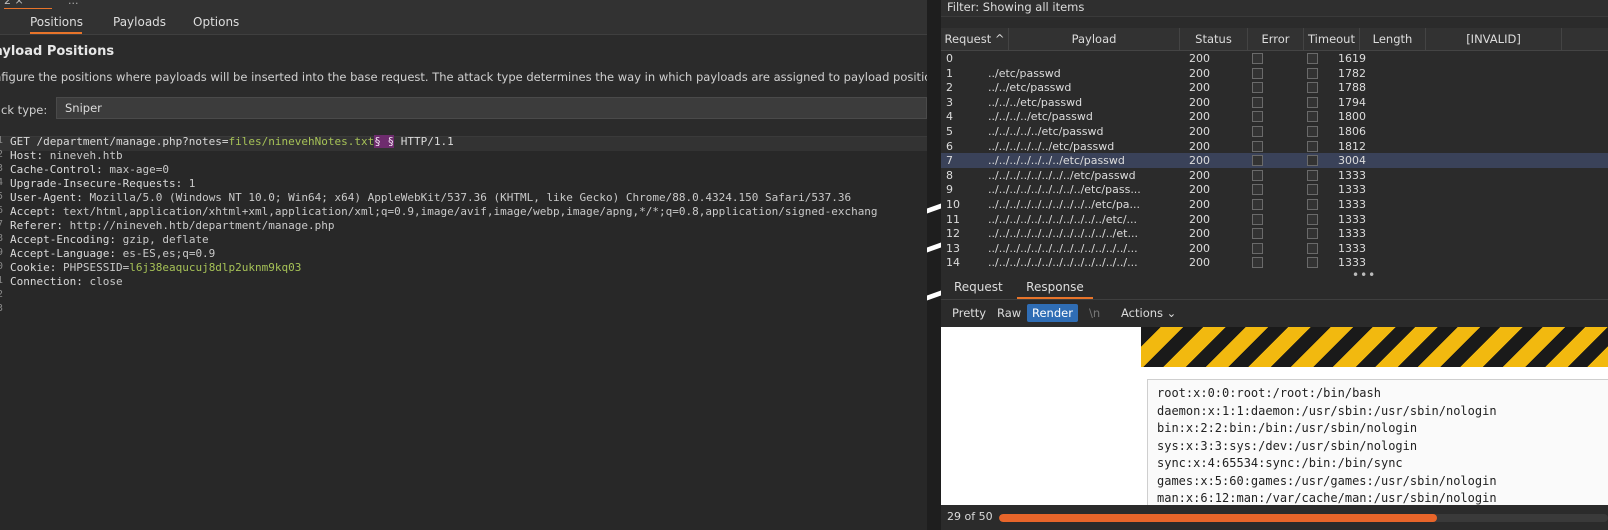 This screenshot has width=1608, height=530. Describe the element at coordinates (1332, 39) in the screenshot. I see `column-timeout: Timeout` at that location.